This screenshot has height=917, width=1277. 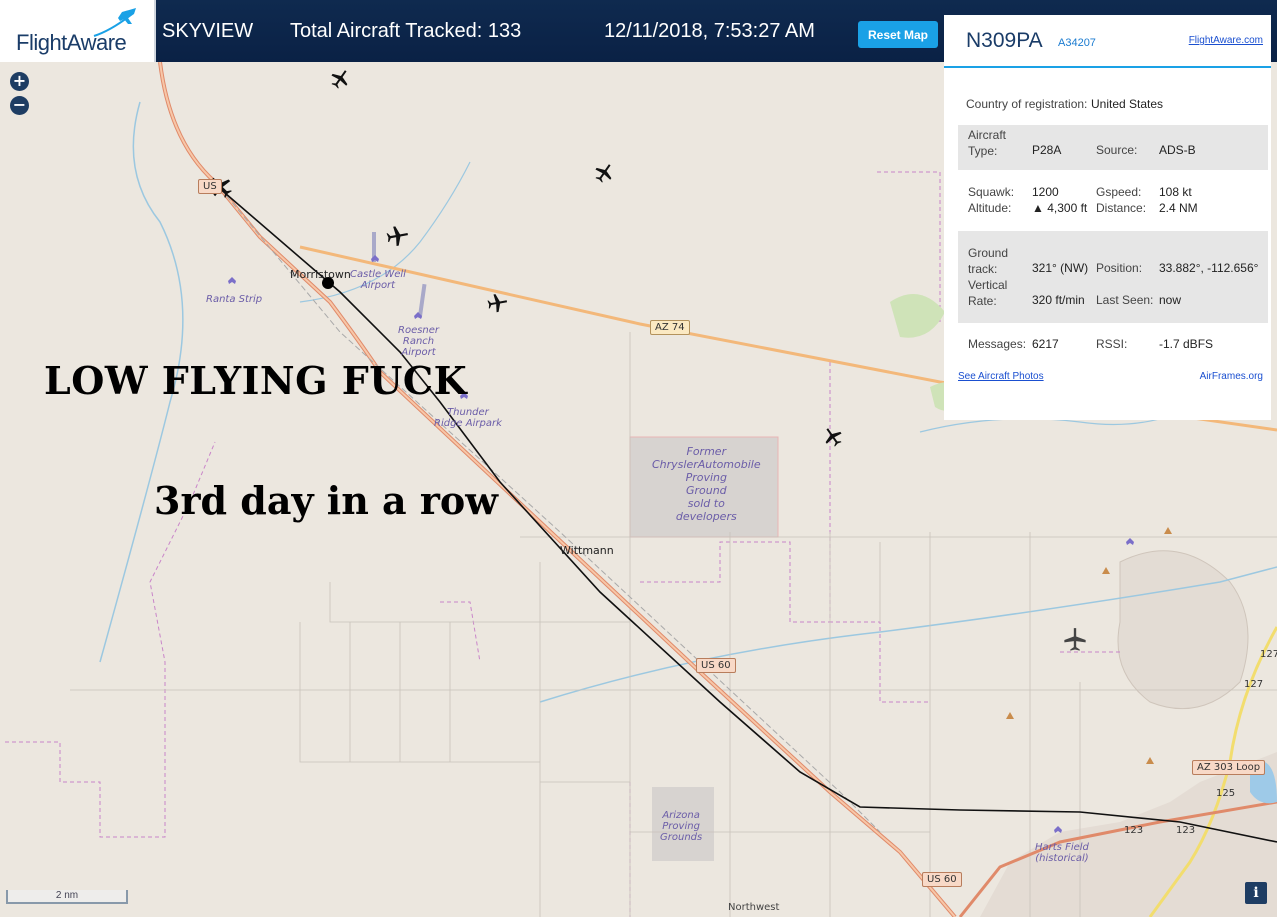 What do you see at coordinates (1062, 853) in the screenshot?
I see `airport-label-harts-field: Harts Field (historical)` at bounding box center [1062, 853].